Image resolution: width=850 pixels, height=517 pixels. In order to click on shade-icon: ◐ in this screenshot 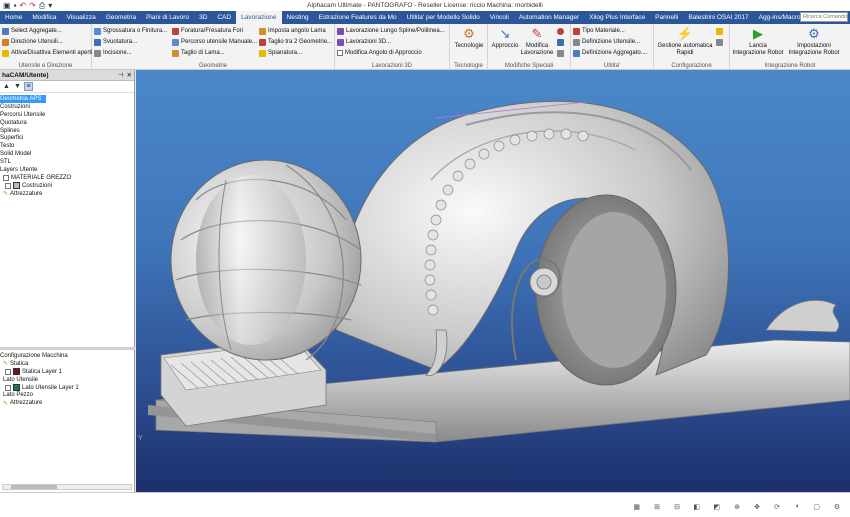, I will do `click(798, 506)`.